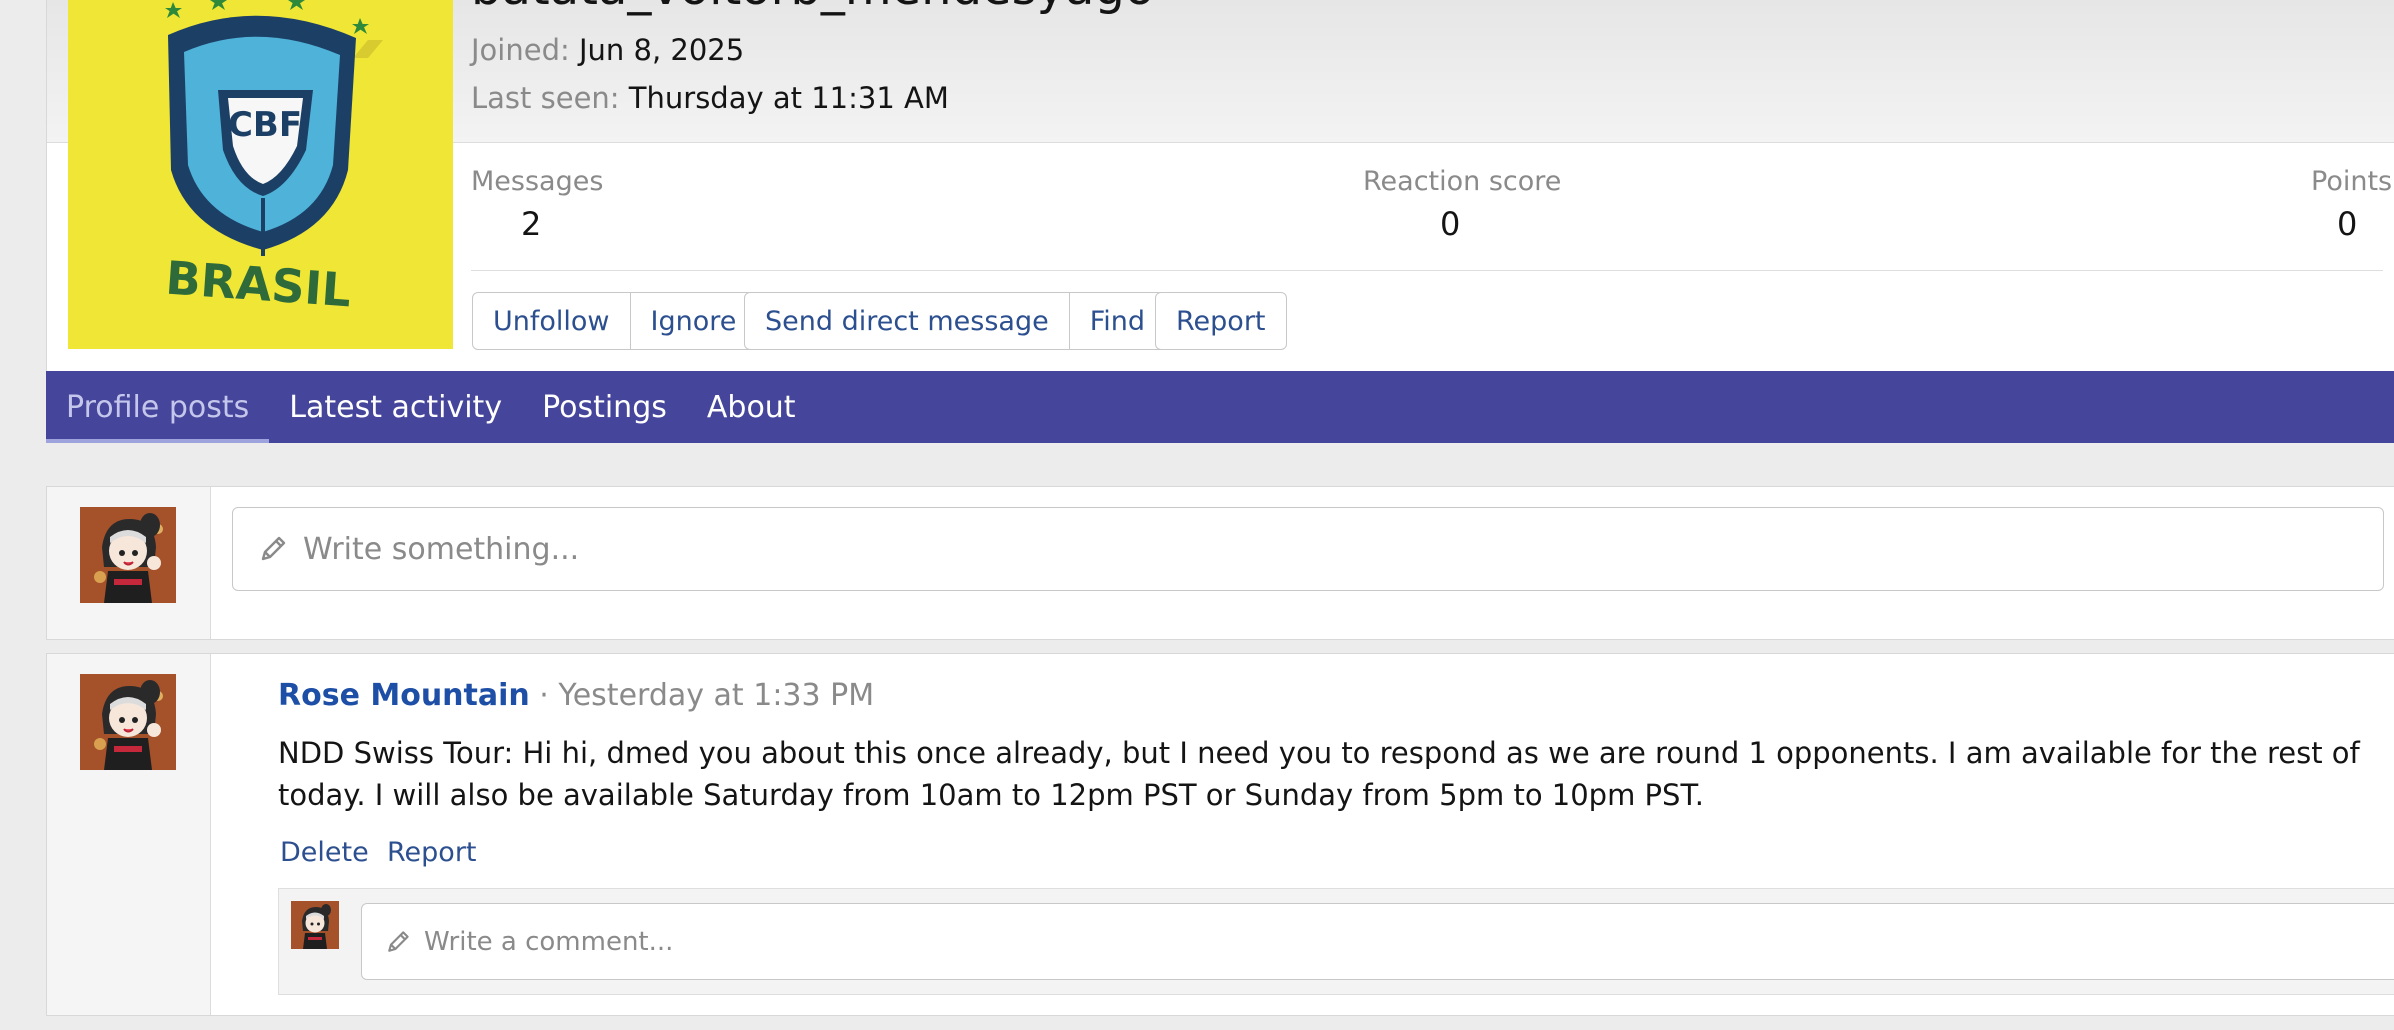  I want to click on commenter-avatar, so click(315, 925).